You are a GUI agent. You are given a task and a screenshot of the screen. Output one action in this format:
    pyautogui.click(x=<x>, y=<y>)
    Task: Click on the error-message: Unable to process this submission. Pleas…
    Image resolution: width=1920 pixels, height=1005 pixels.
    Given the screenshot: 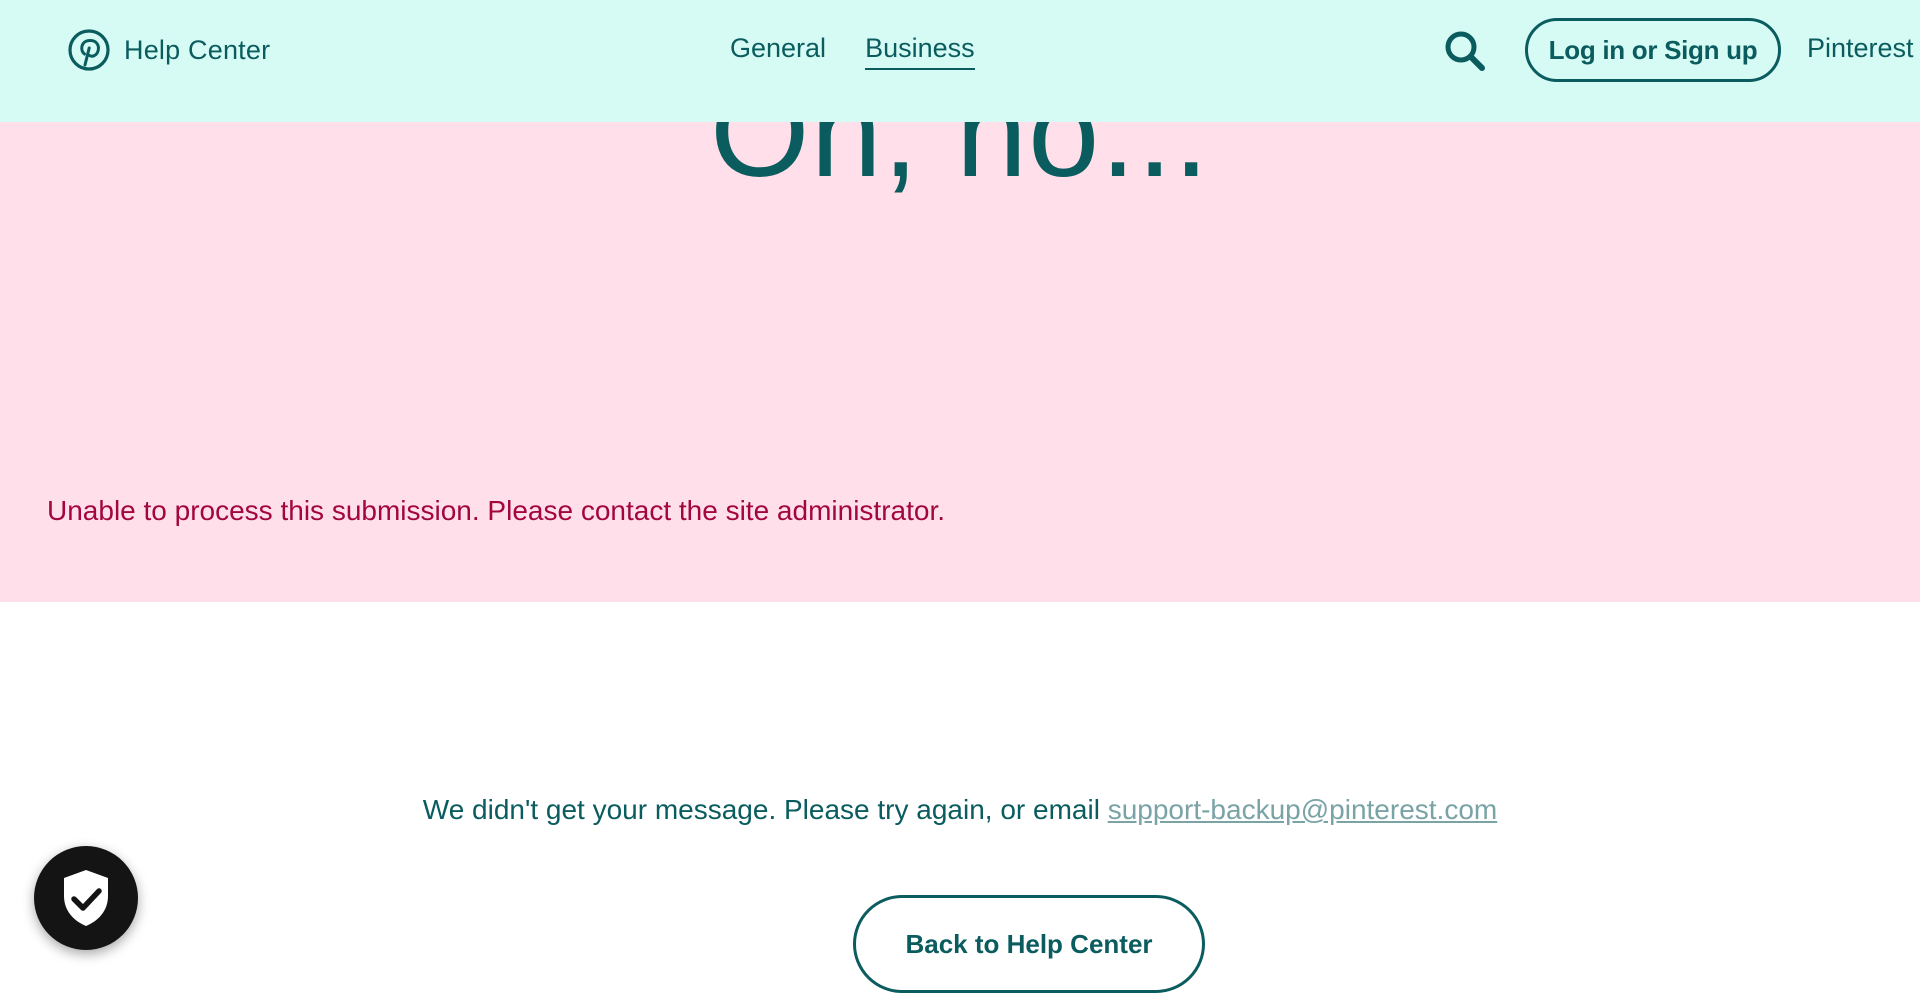 What is the action you would take?
    pyautogui.click(x=496, y=510)
    